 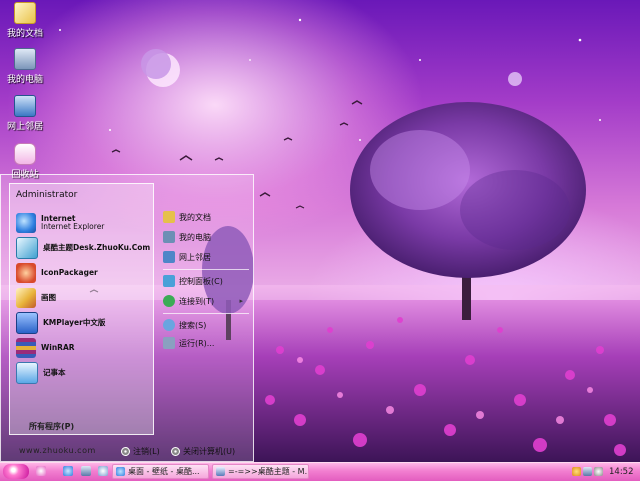 What do you see at coordinates (24, 34) in the screenshot?
I see `desktop-icon-label: 我的文档` at bounding box center [24, 34].